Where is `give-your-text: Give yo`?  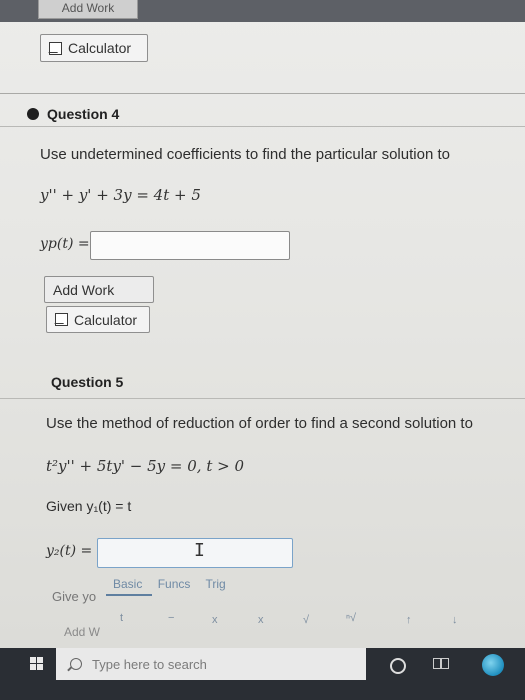
give-your-text: Give yo is located at coordinates (74, 596).